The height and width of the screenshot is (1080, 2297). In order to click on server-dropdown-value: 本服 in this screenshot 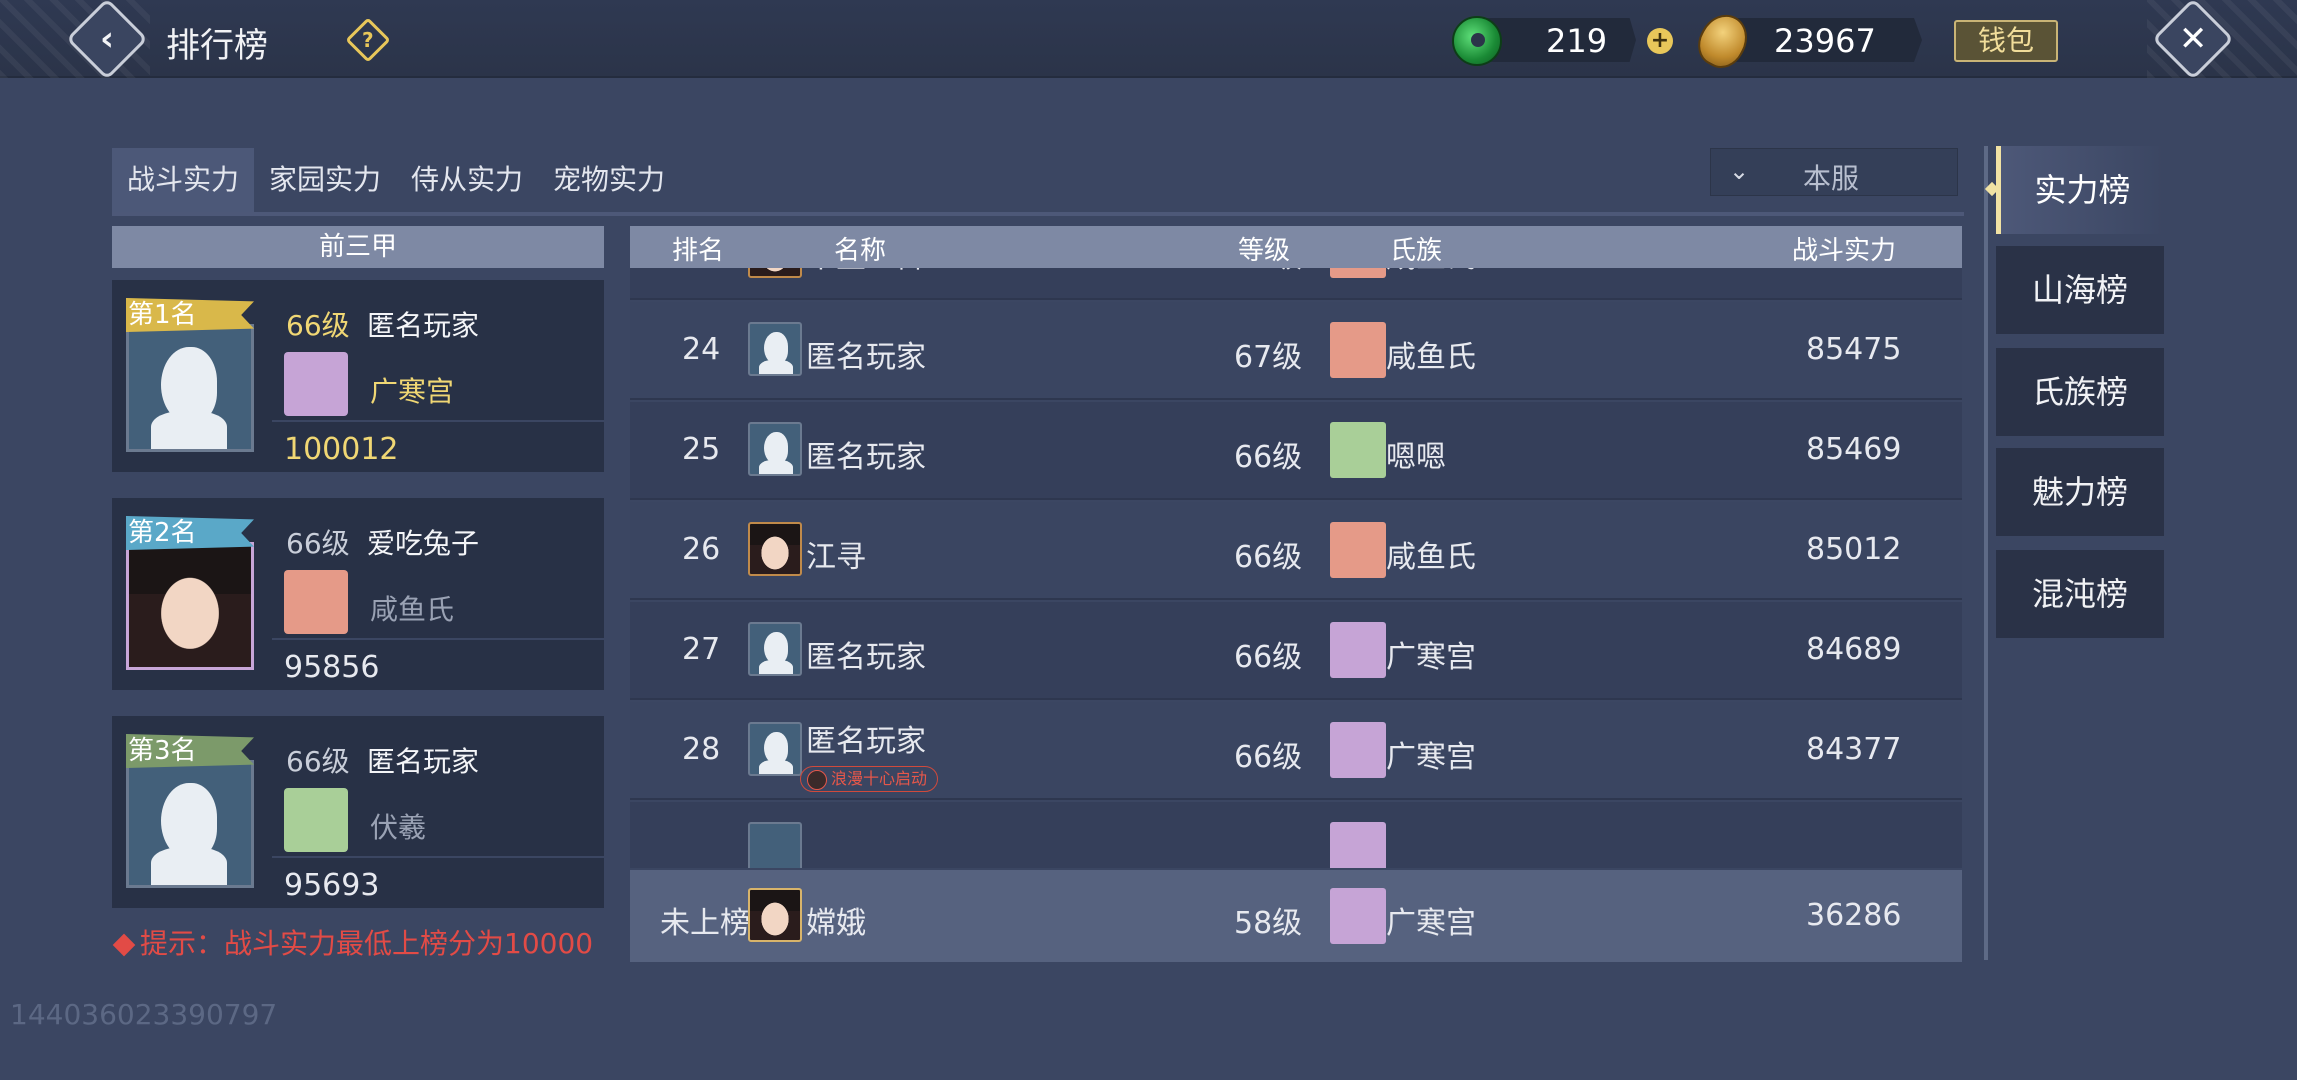, I will do `click(1831, 178)`.